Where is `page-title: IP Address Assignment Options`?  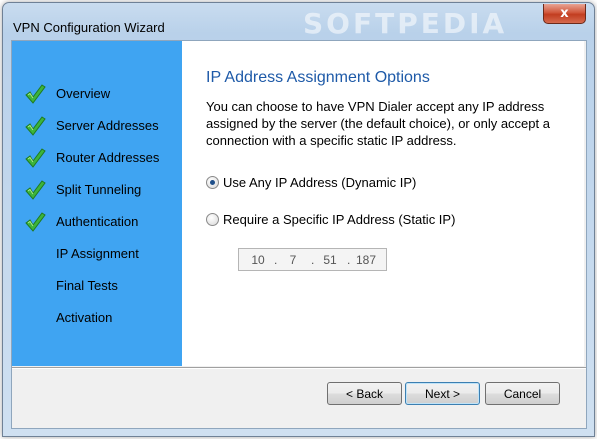 page-title: IP Address Assignment Options is located at coordinates (318, 77).